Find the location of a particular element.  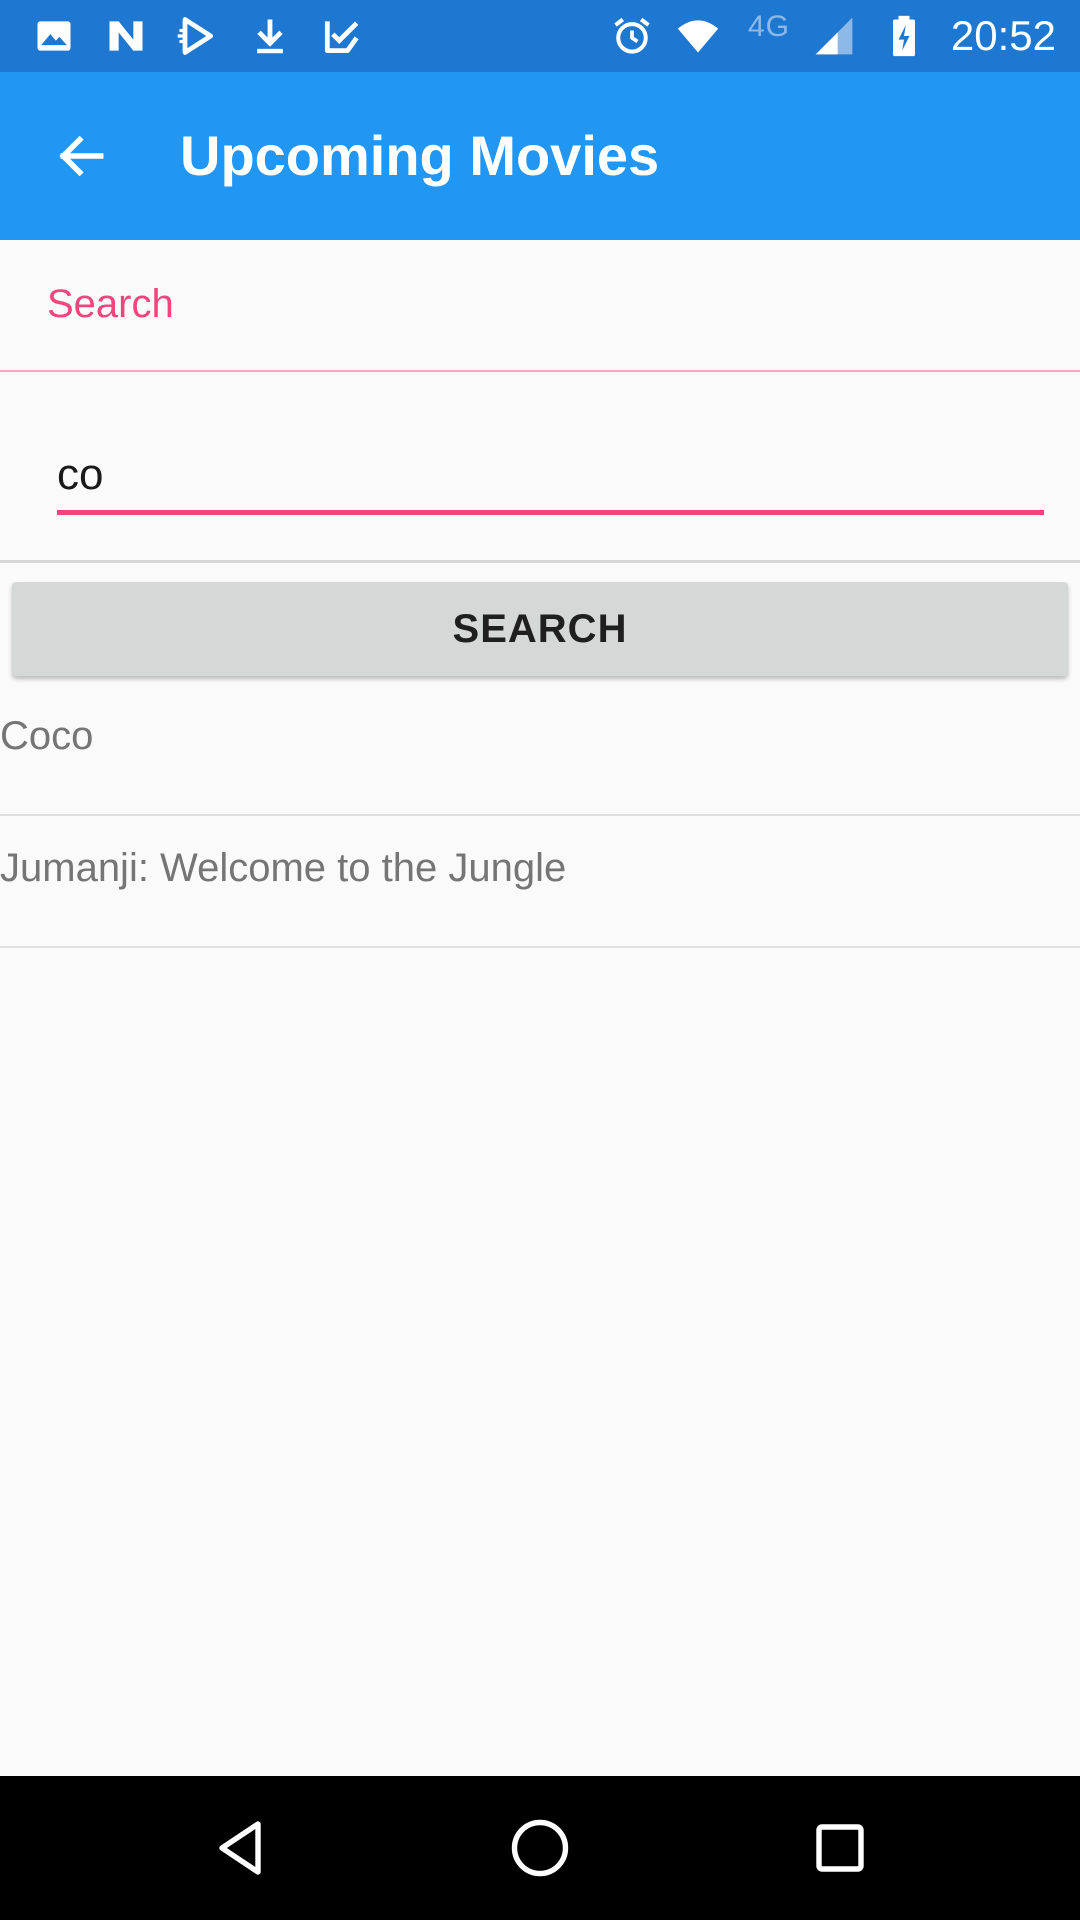

nav-back-button is located at coordinates (240, 1848).